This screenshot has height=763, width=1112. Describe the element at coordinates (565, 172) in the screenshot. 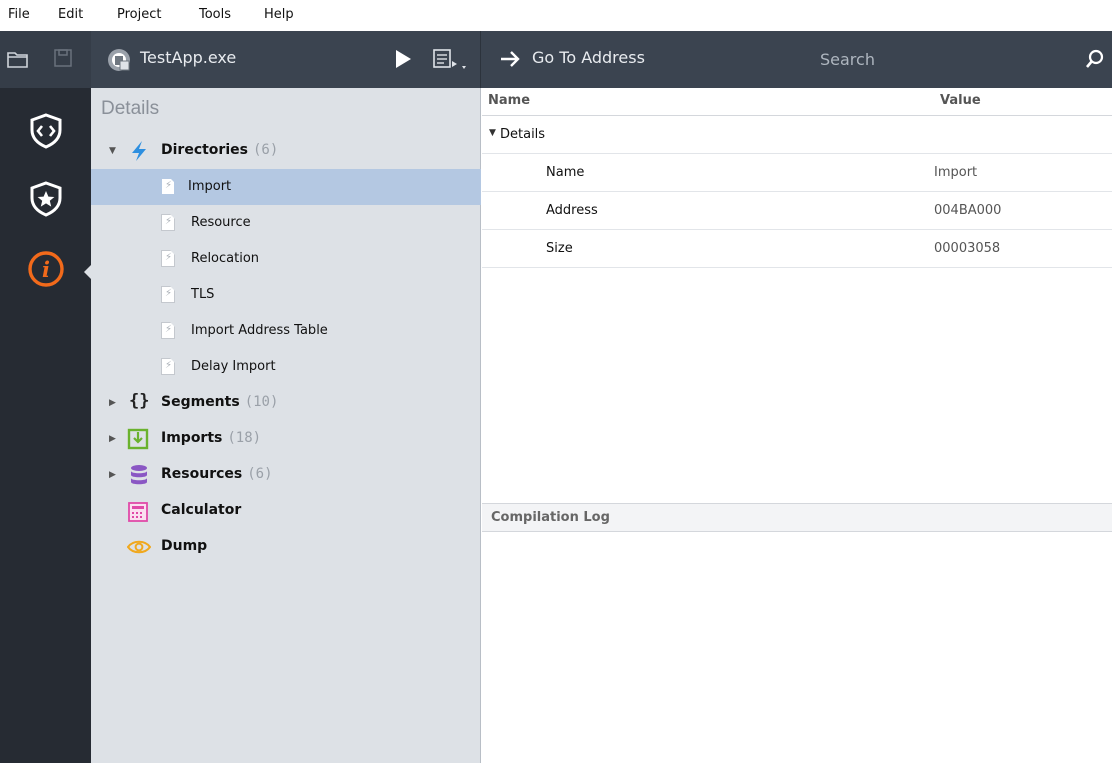

I see `grid-row-name: Name` at that location.